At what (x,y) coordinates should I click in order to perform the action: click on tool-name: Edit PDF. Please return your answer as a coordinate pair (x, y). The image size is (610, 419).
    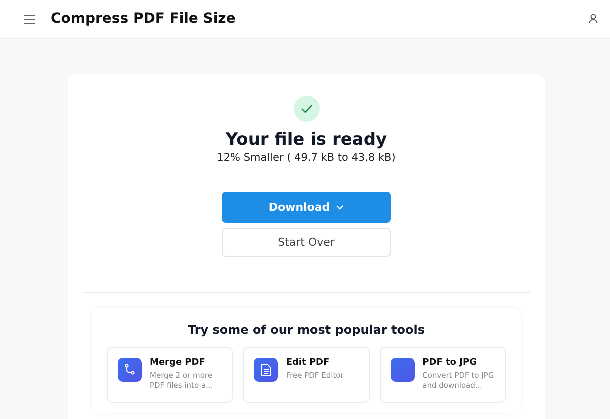
    Looking at the image, I should click on (308, 363).